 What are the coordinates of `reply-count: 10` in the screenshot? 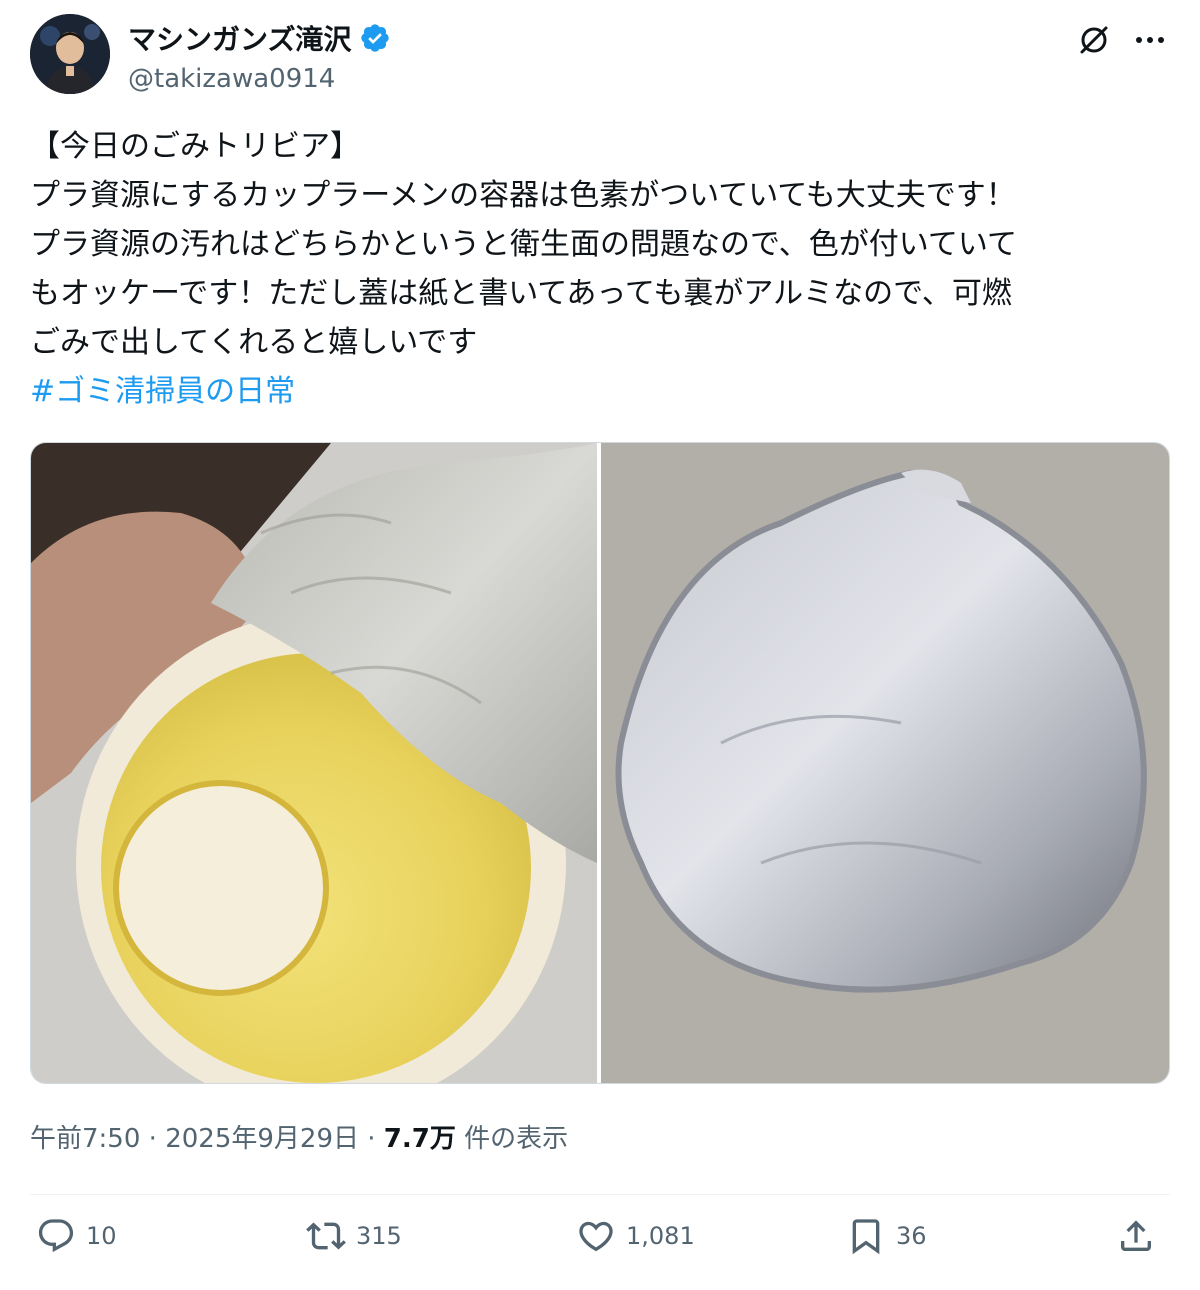 It's located at (101, 1236).